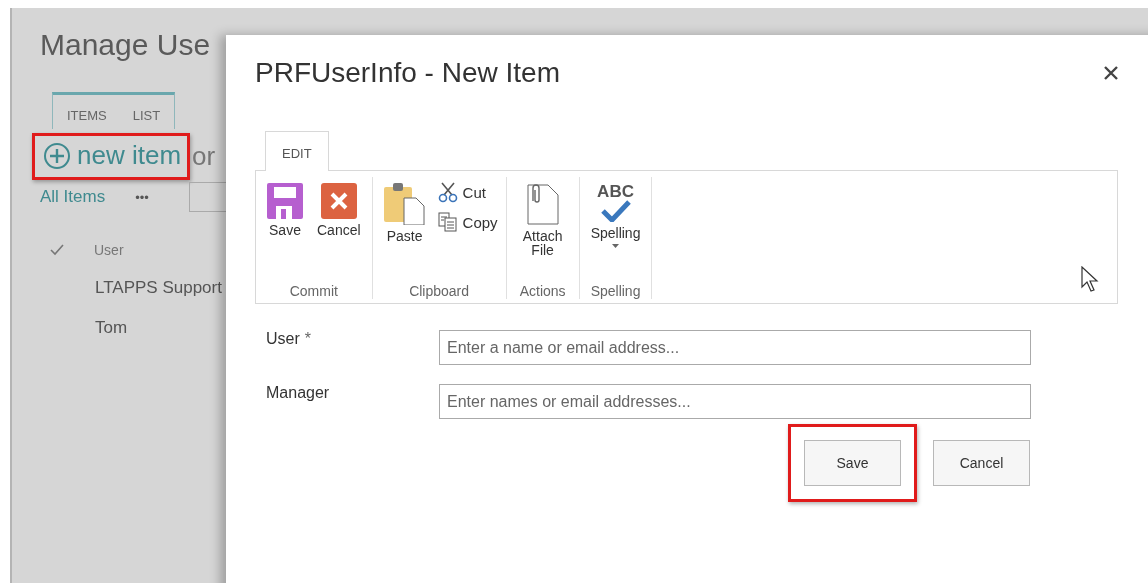 The height and width of the screenshot is (583, 1148). Describe the element at coordinates (338, 201) in the screenshot. I see `x-square-icon` at that location.